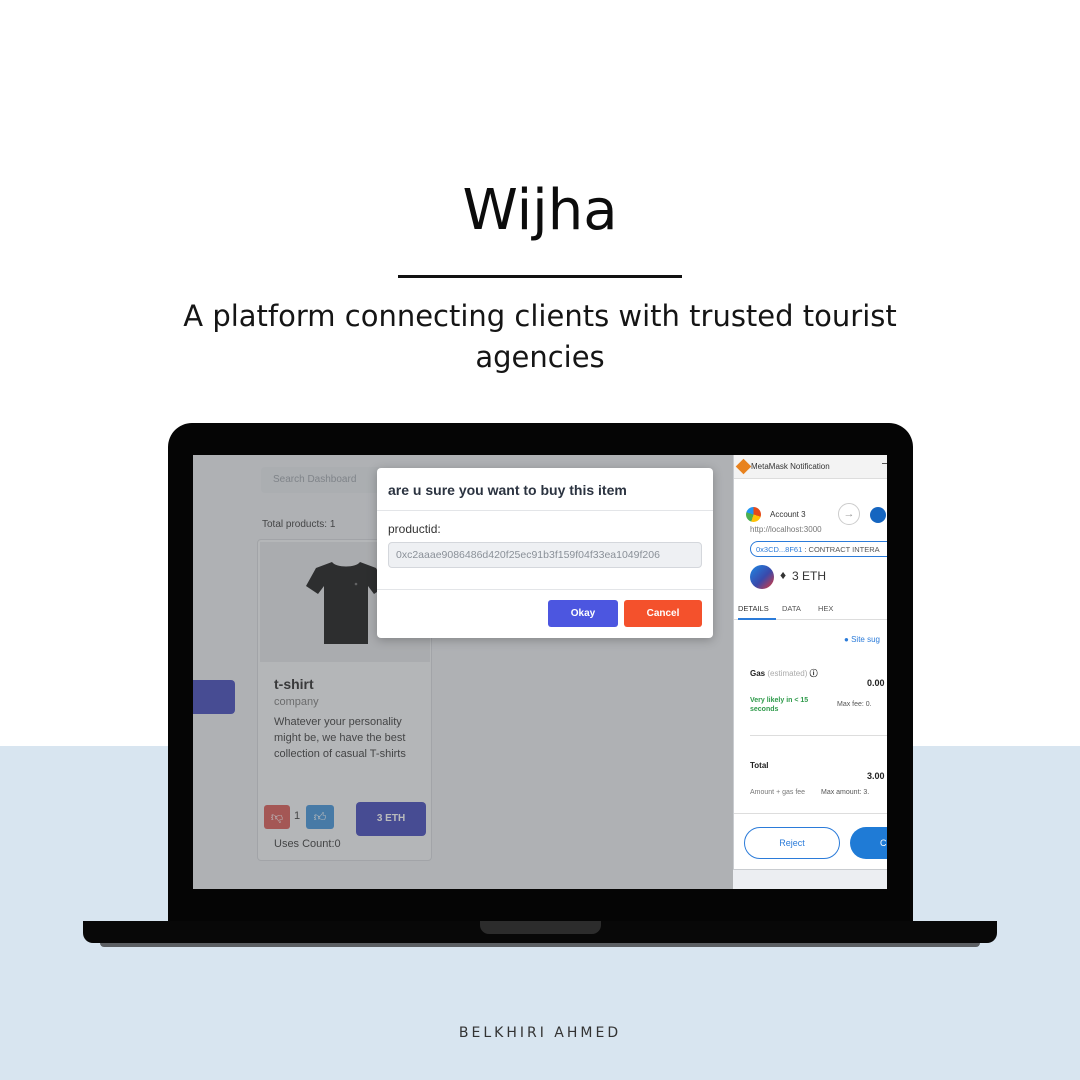  Describe the element at coordinates (540, 210) in the screenshot. I see `slide-title: Wijha` at that location.